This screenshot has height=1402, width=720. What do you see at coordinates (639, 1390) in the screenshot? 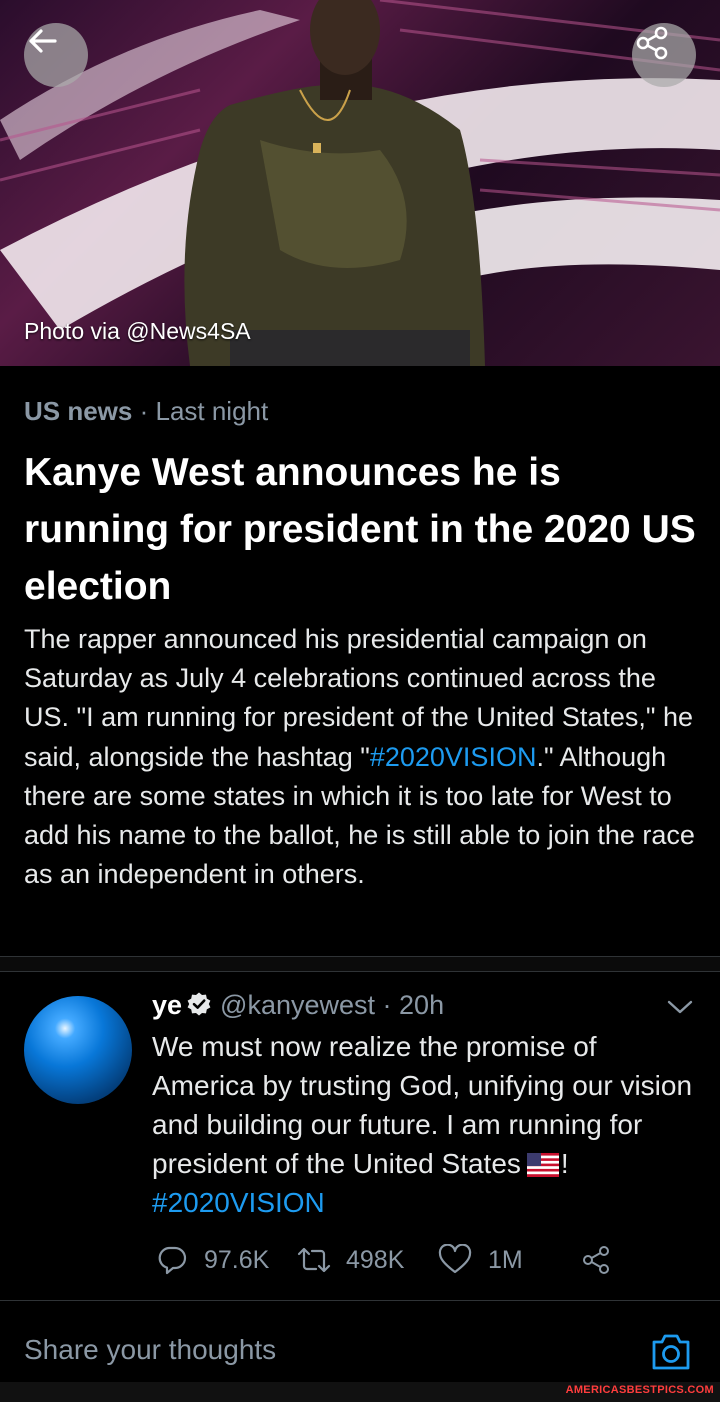
I see `watermark: AMERICASBESTPICS.COM` at bounding box center [639, 1390].